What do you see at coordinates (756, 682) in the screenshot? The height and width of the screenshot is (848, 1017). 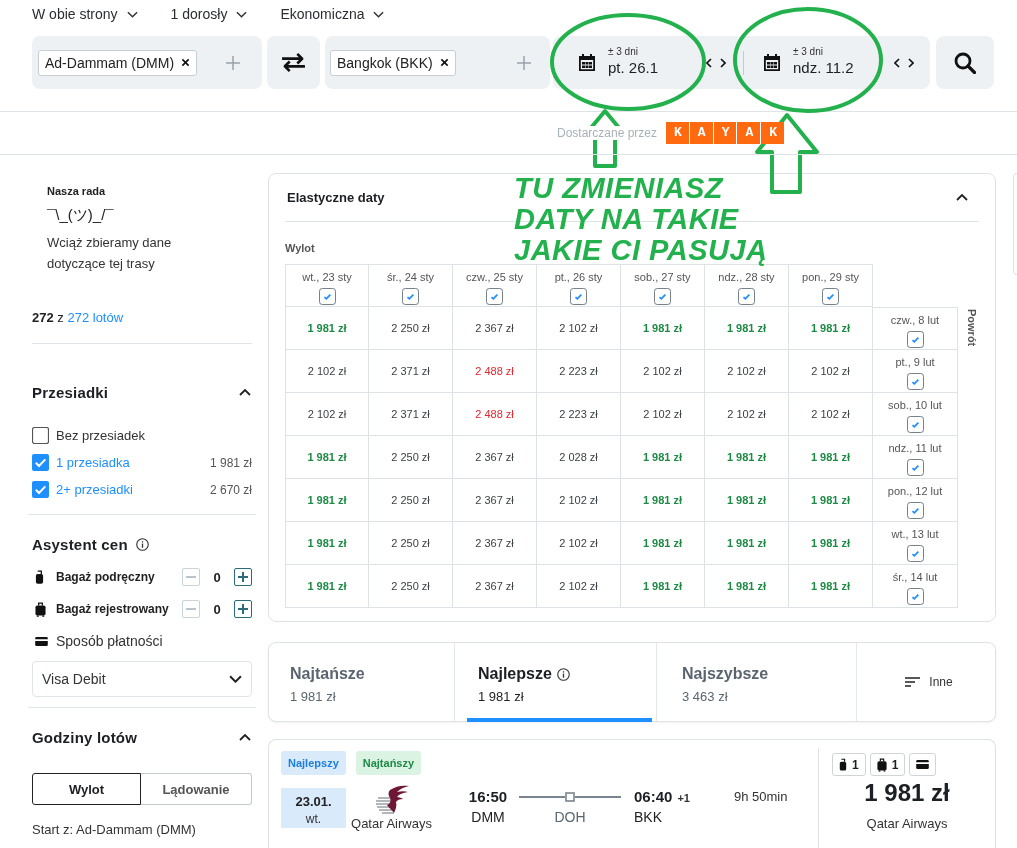 I see `sort-tab: Najszybsze 3 463 zł` at bounding box center [756, 682].